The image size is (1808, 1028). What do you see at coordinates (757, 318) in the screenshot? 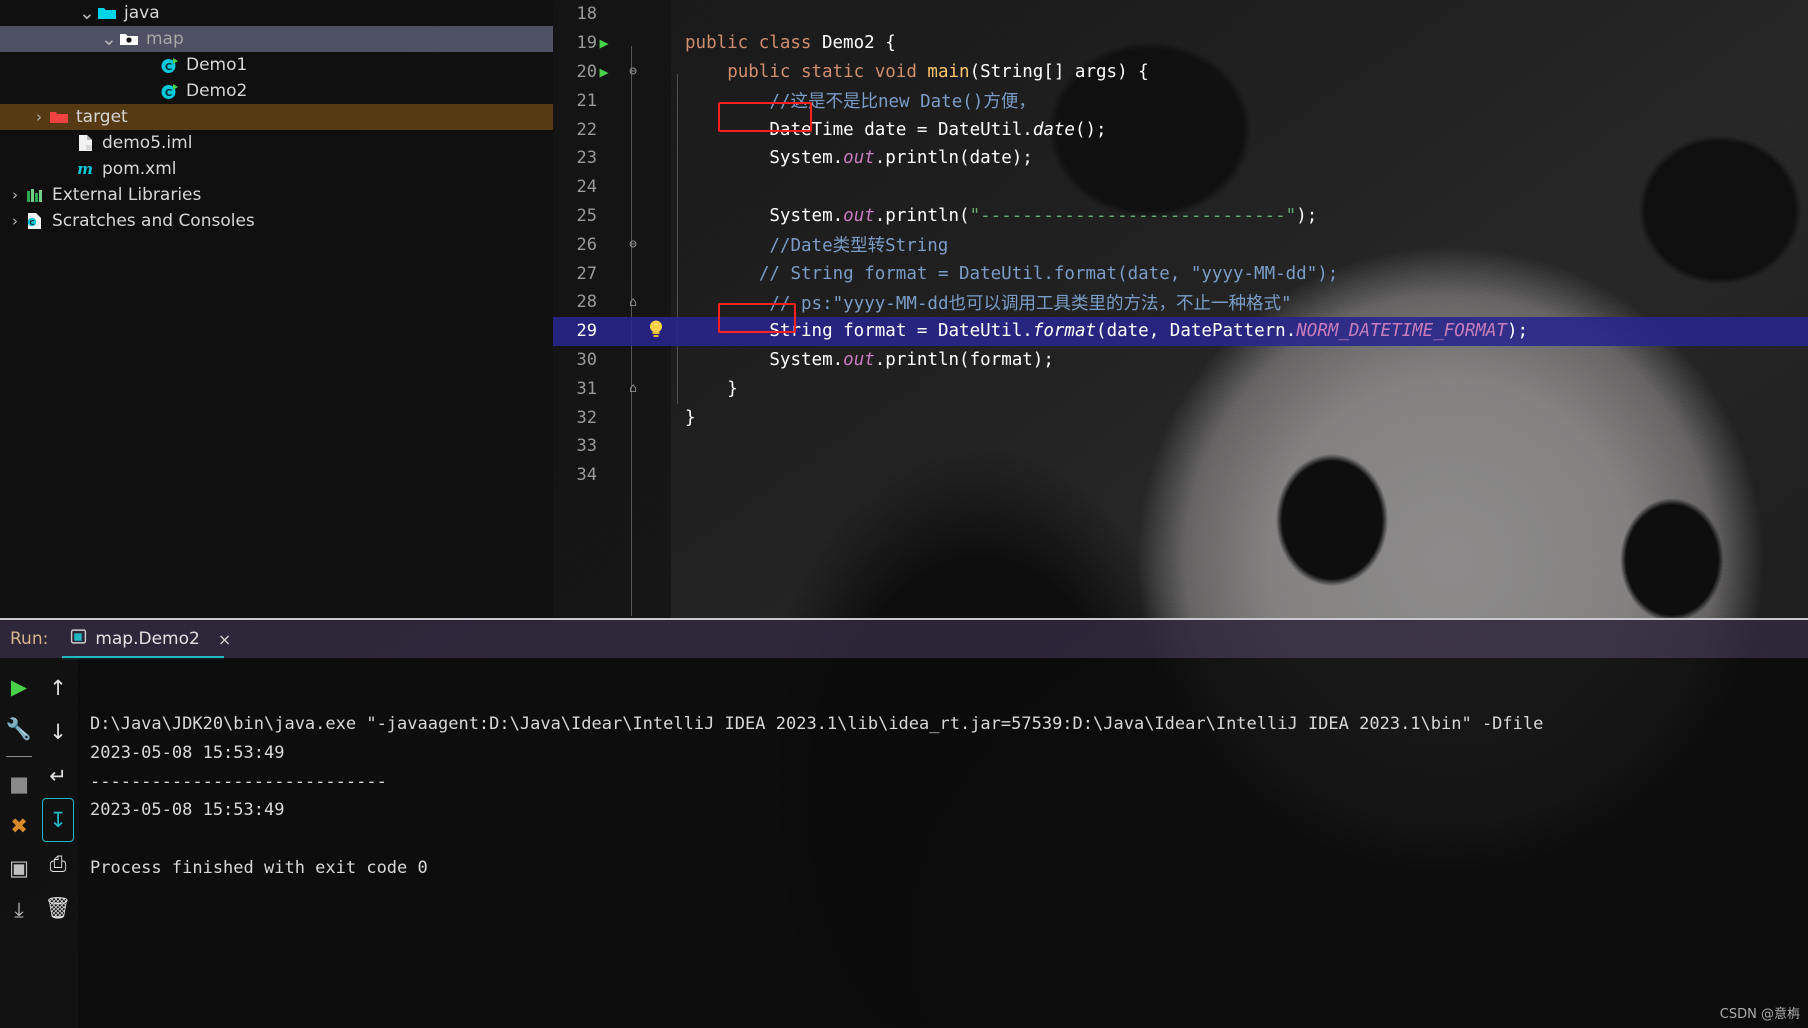
I see `string-red-highlight-box` at bounding box center [757, 318].